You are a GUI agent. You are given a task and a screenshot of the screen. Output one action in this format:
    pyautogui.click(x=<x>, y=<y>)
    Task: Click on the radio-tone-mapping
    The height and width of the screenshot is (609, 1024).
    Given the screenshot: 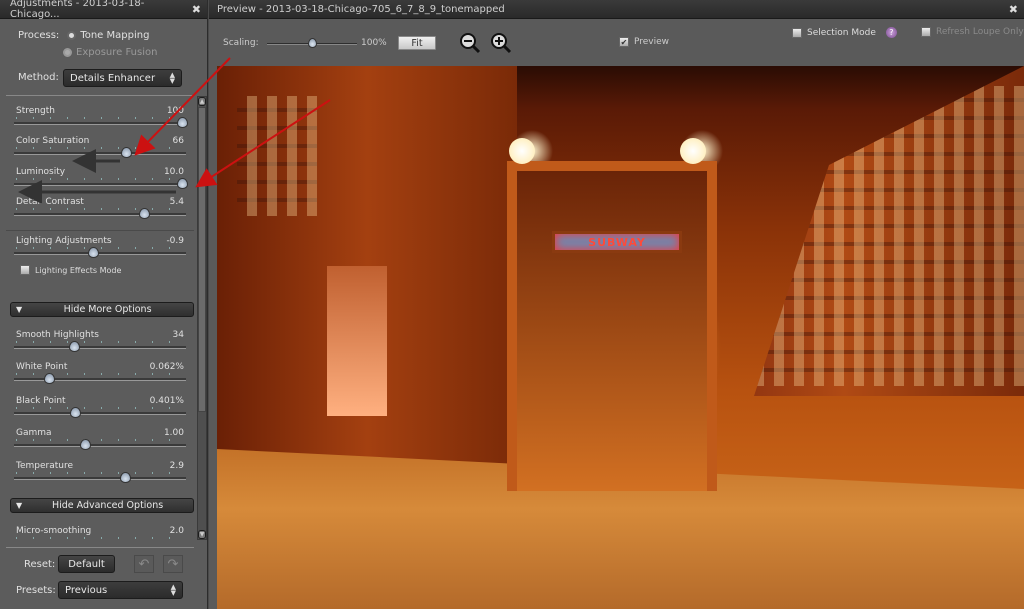 What is the action you would take?
    pyautogui.click(x=72, y=35)
    